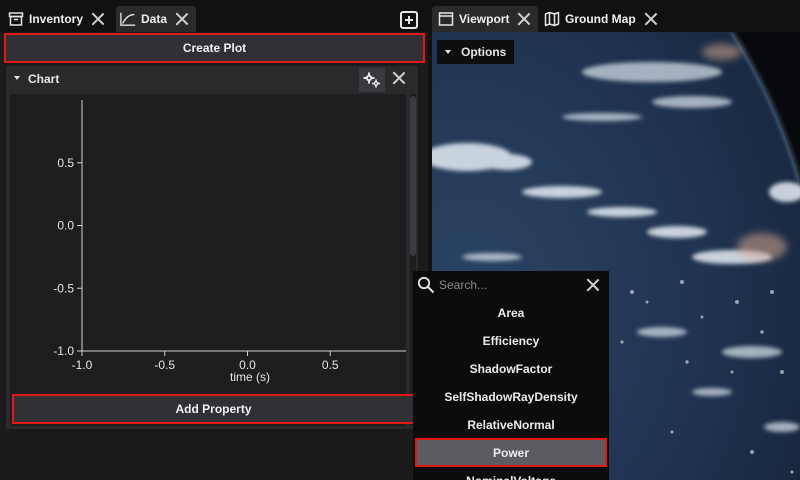 The width and height of the screenshot is (800, 480). What do you see at coordinates (214, 48) in the screenshot?
I see `create-plot-button: Create Plot` at bounding box center [214, 48].